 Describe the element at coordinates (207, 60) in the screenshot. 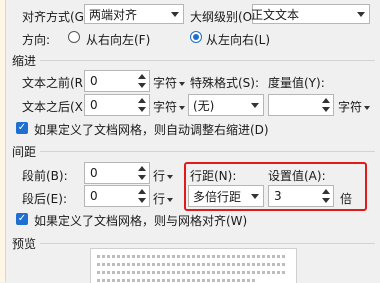

I see `indent-divider` at that location.